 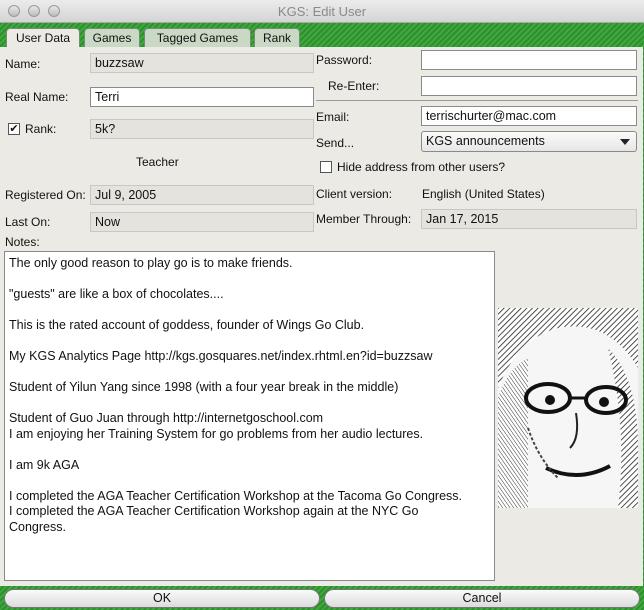 What do you see at coordinates (44, 464) in the screenshot?
I see `notes-line: I am 9k AGA` at bounding box center [44, 464].